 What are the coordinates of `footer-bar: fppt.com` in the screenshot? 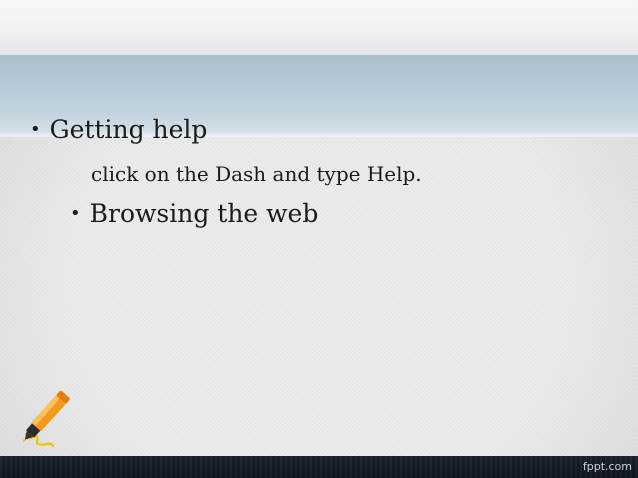 It's located at (319, 467).